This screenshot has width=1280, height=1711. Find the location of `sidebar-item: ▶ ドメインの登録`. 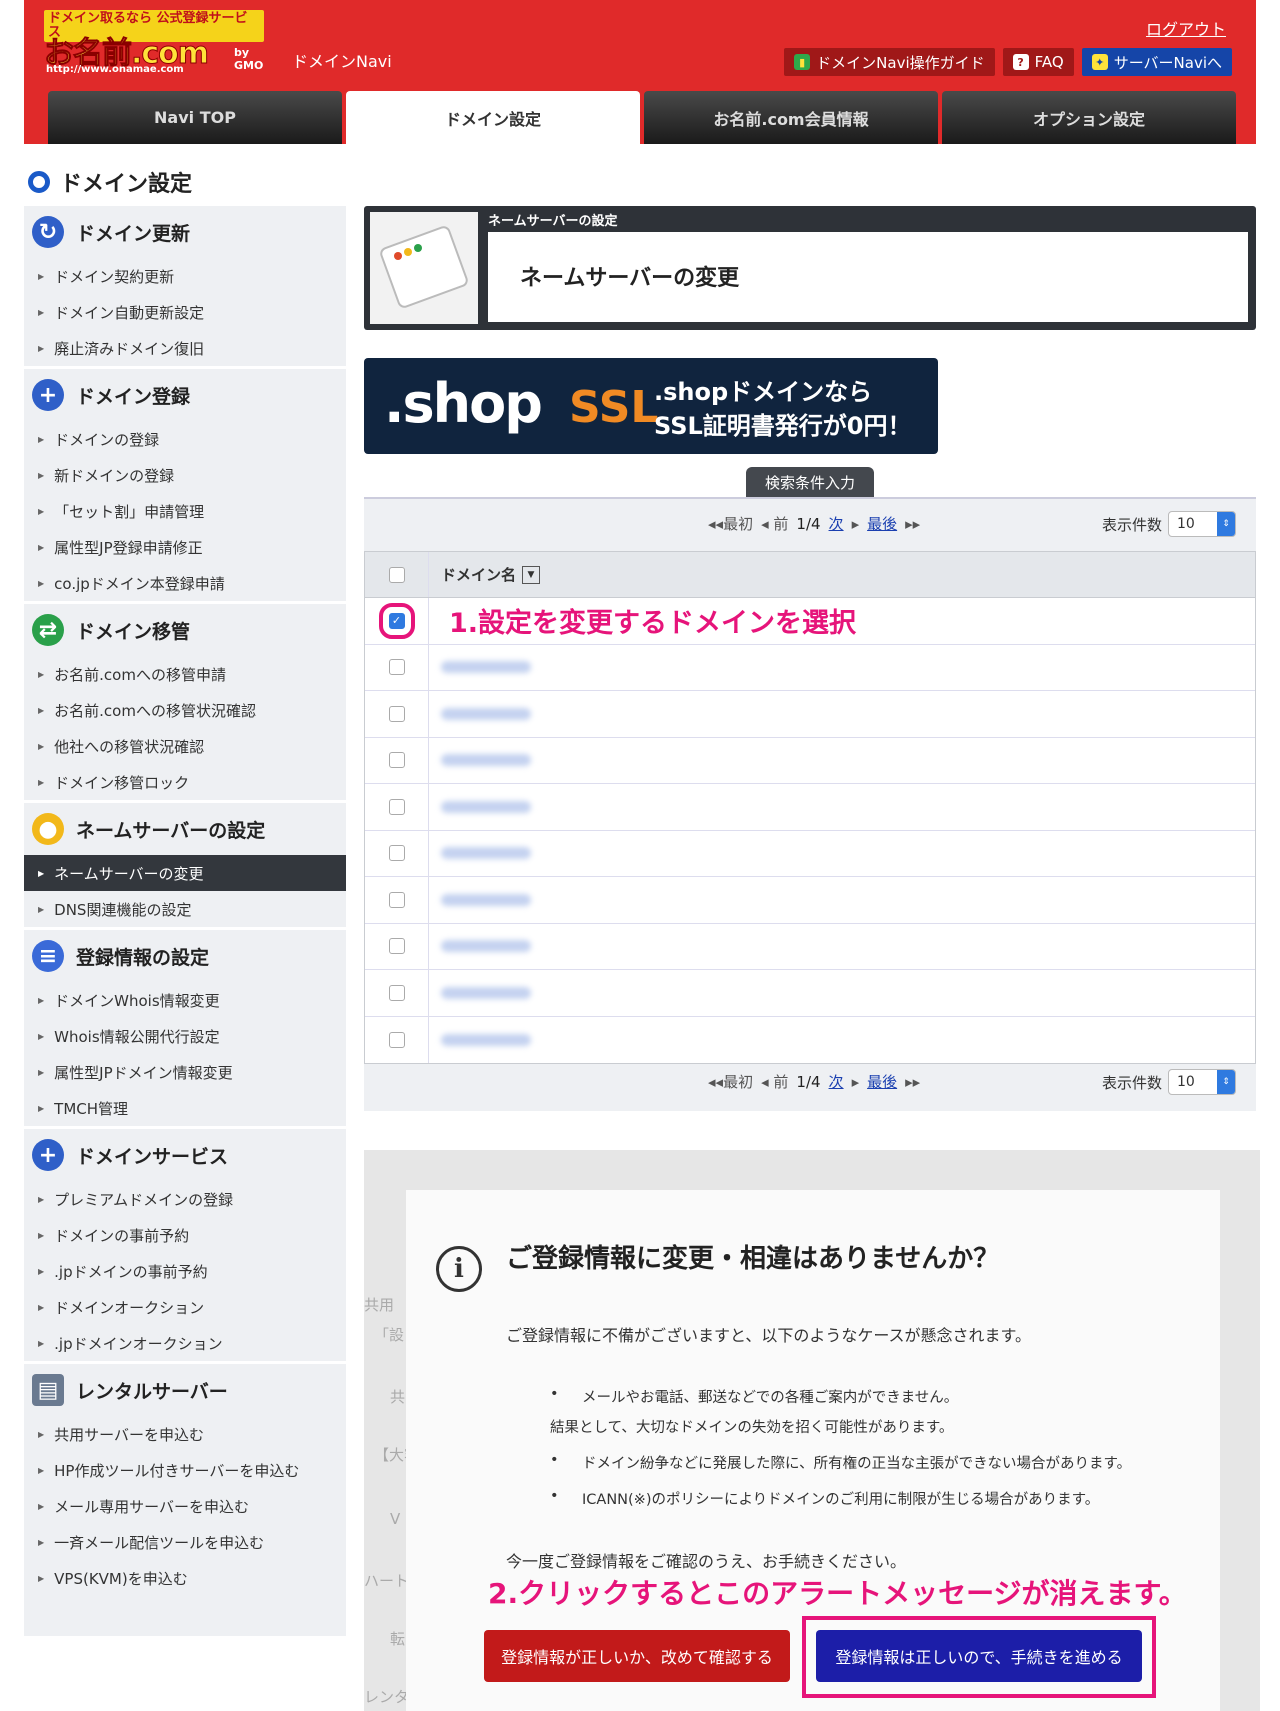

sidebar-item: ▶ ドメインの登録 is located at coordinates (185, 439).